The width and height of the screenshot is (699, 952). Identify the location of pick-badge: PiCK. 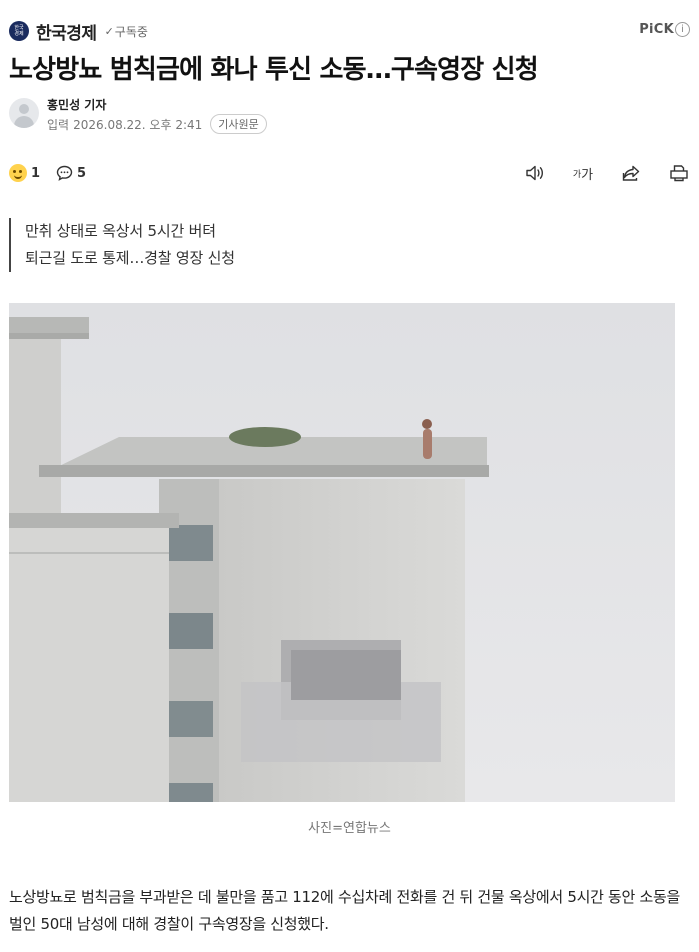
(656, 29).